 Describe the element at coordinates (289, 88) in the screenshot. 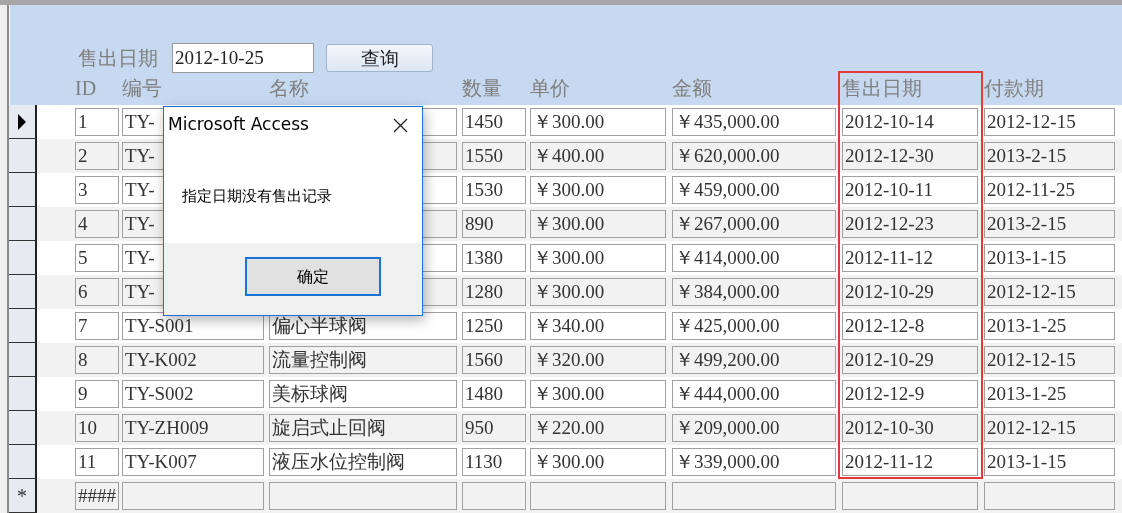

I see `column-header: 名称` at that location.